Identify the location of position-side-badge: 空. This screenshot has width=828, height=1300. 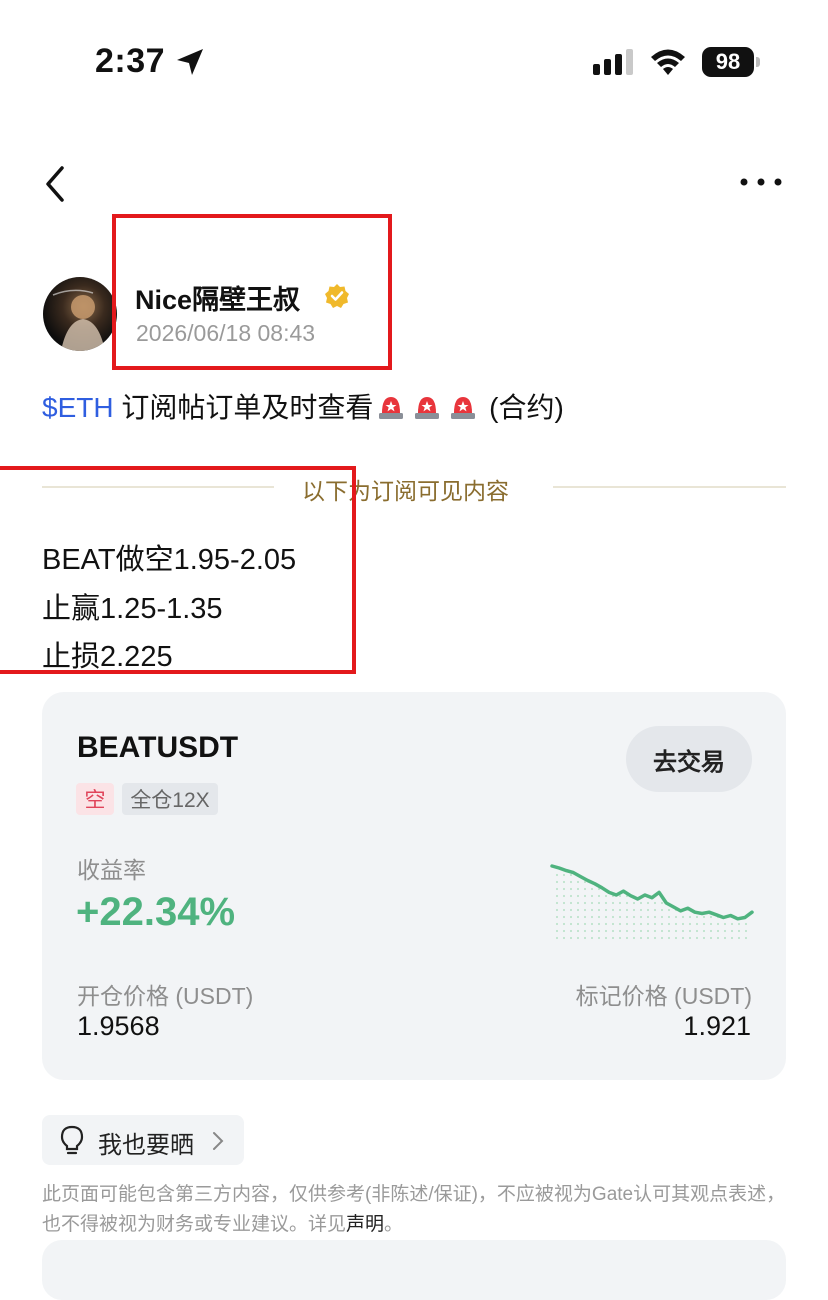
(95, 799).